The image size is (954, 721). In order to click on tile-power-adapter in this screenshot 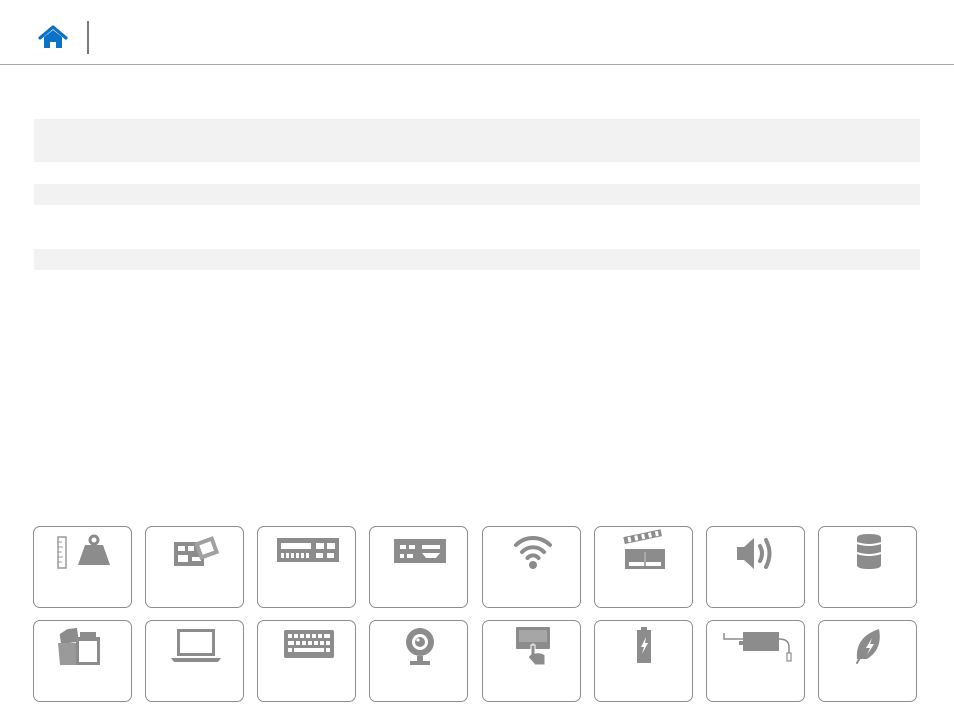, I will do `click(755, 661)`.